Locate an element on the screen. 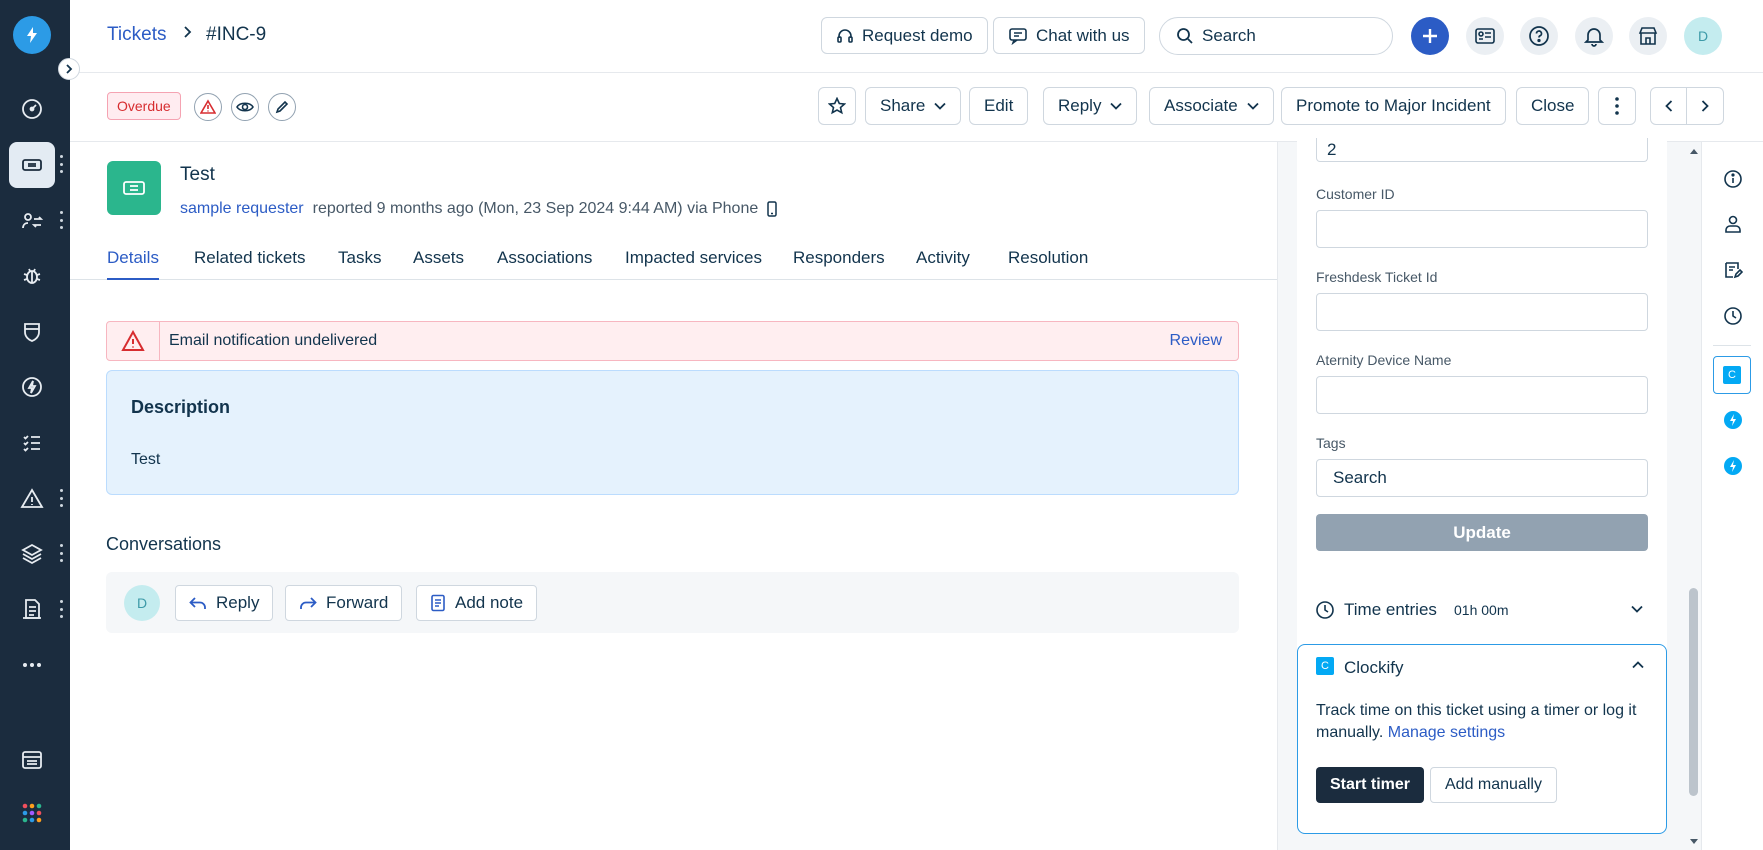 This screenshot has height=850, width=1763. tab-responders: Responders is located at coordinates (839, 264).